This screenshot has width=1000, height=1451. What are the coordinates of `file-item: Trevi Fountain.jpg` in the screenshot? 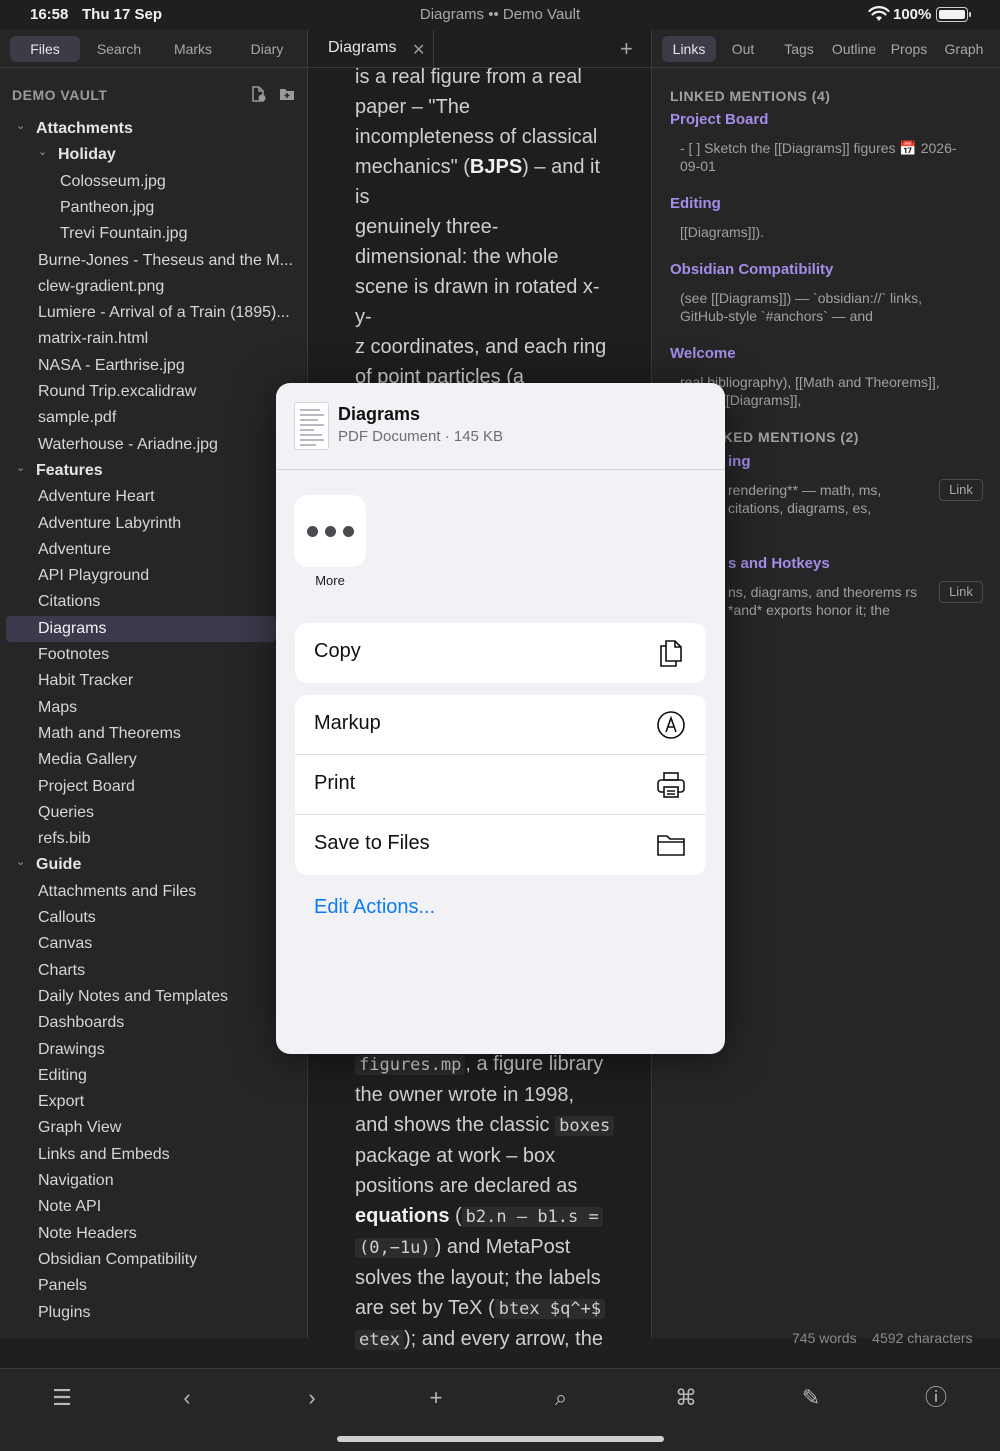 It's located at (177, 234).